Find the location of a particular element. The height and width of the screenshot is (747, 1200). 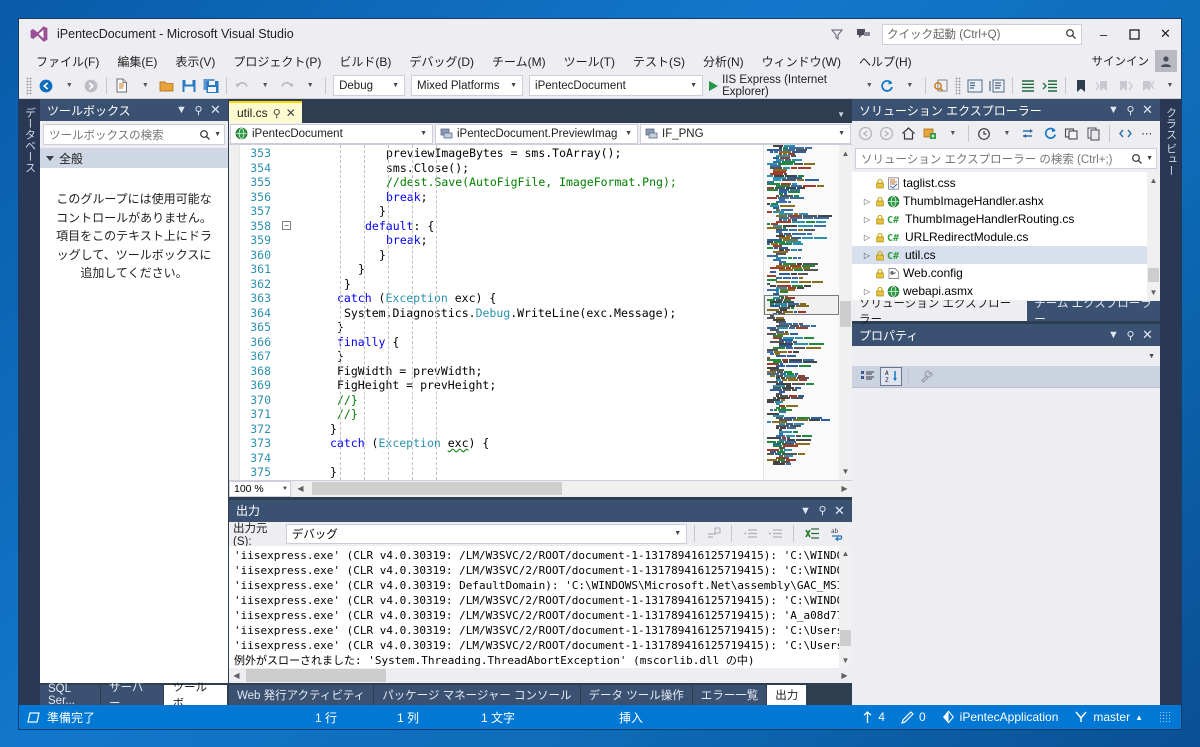

menu-test: テスト(S) is located at coordinates (659, 61).